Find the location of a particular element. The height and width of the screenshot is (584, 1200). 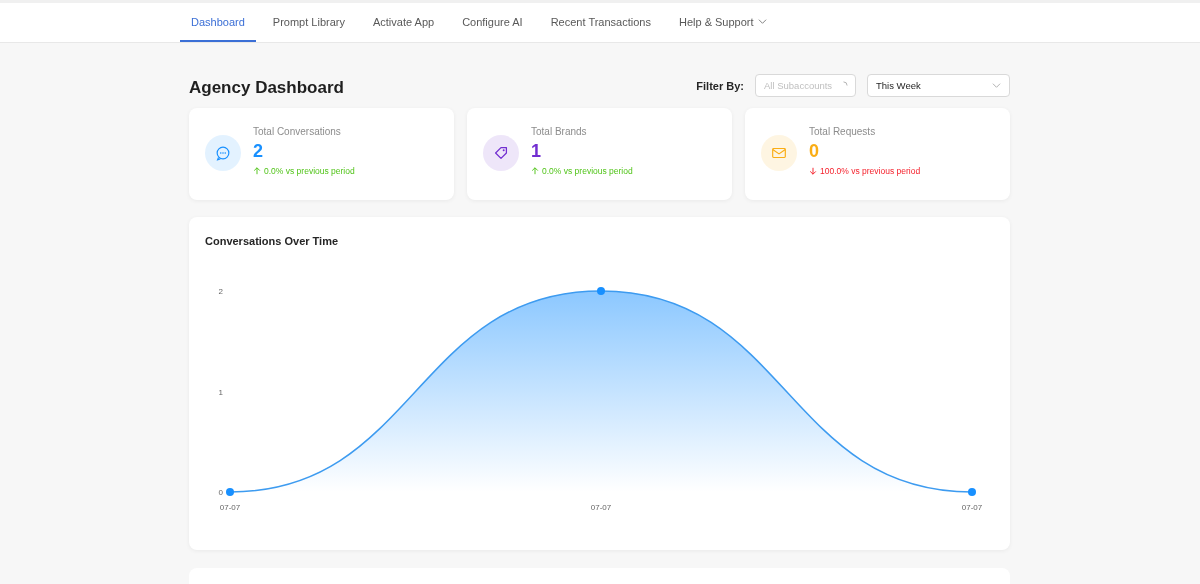

chat-bubble-icon is located at coordinates (223, 153).